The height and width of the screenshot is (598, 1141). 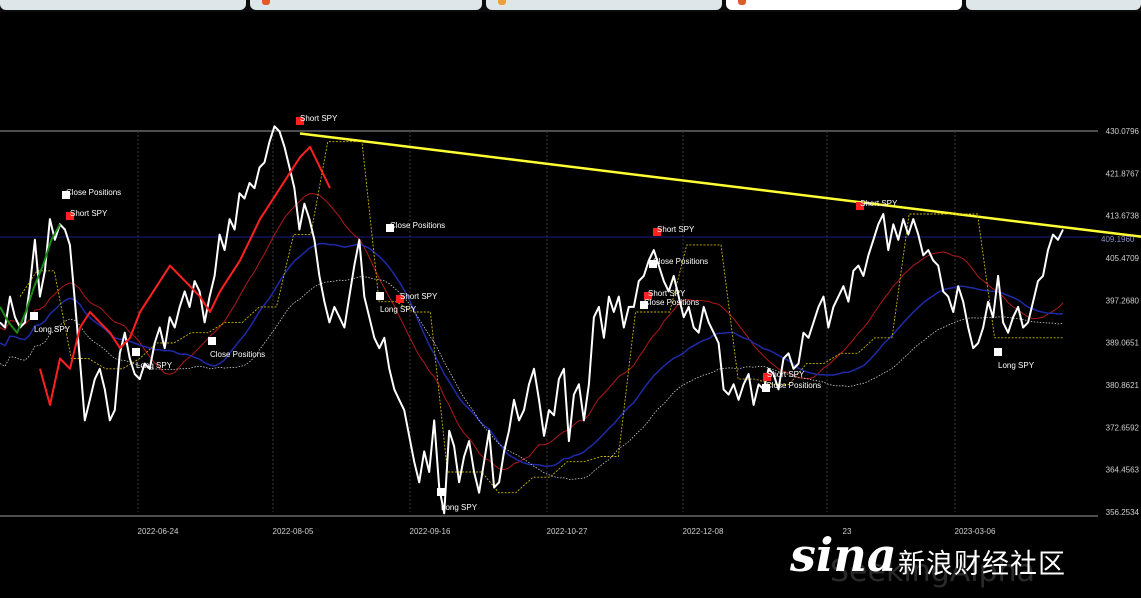 What do you see at coordinates (1123, 343) in the screenshot?
I see `y-tick-label: 389.0651` at bounding box center [1123, 343].